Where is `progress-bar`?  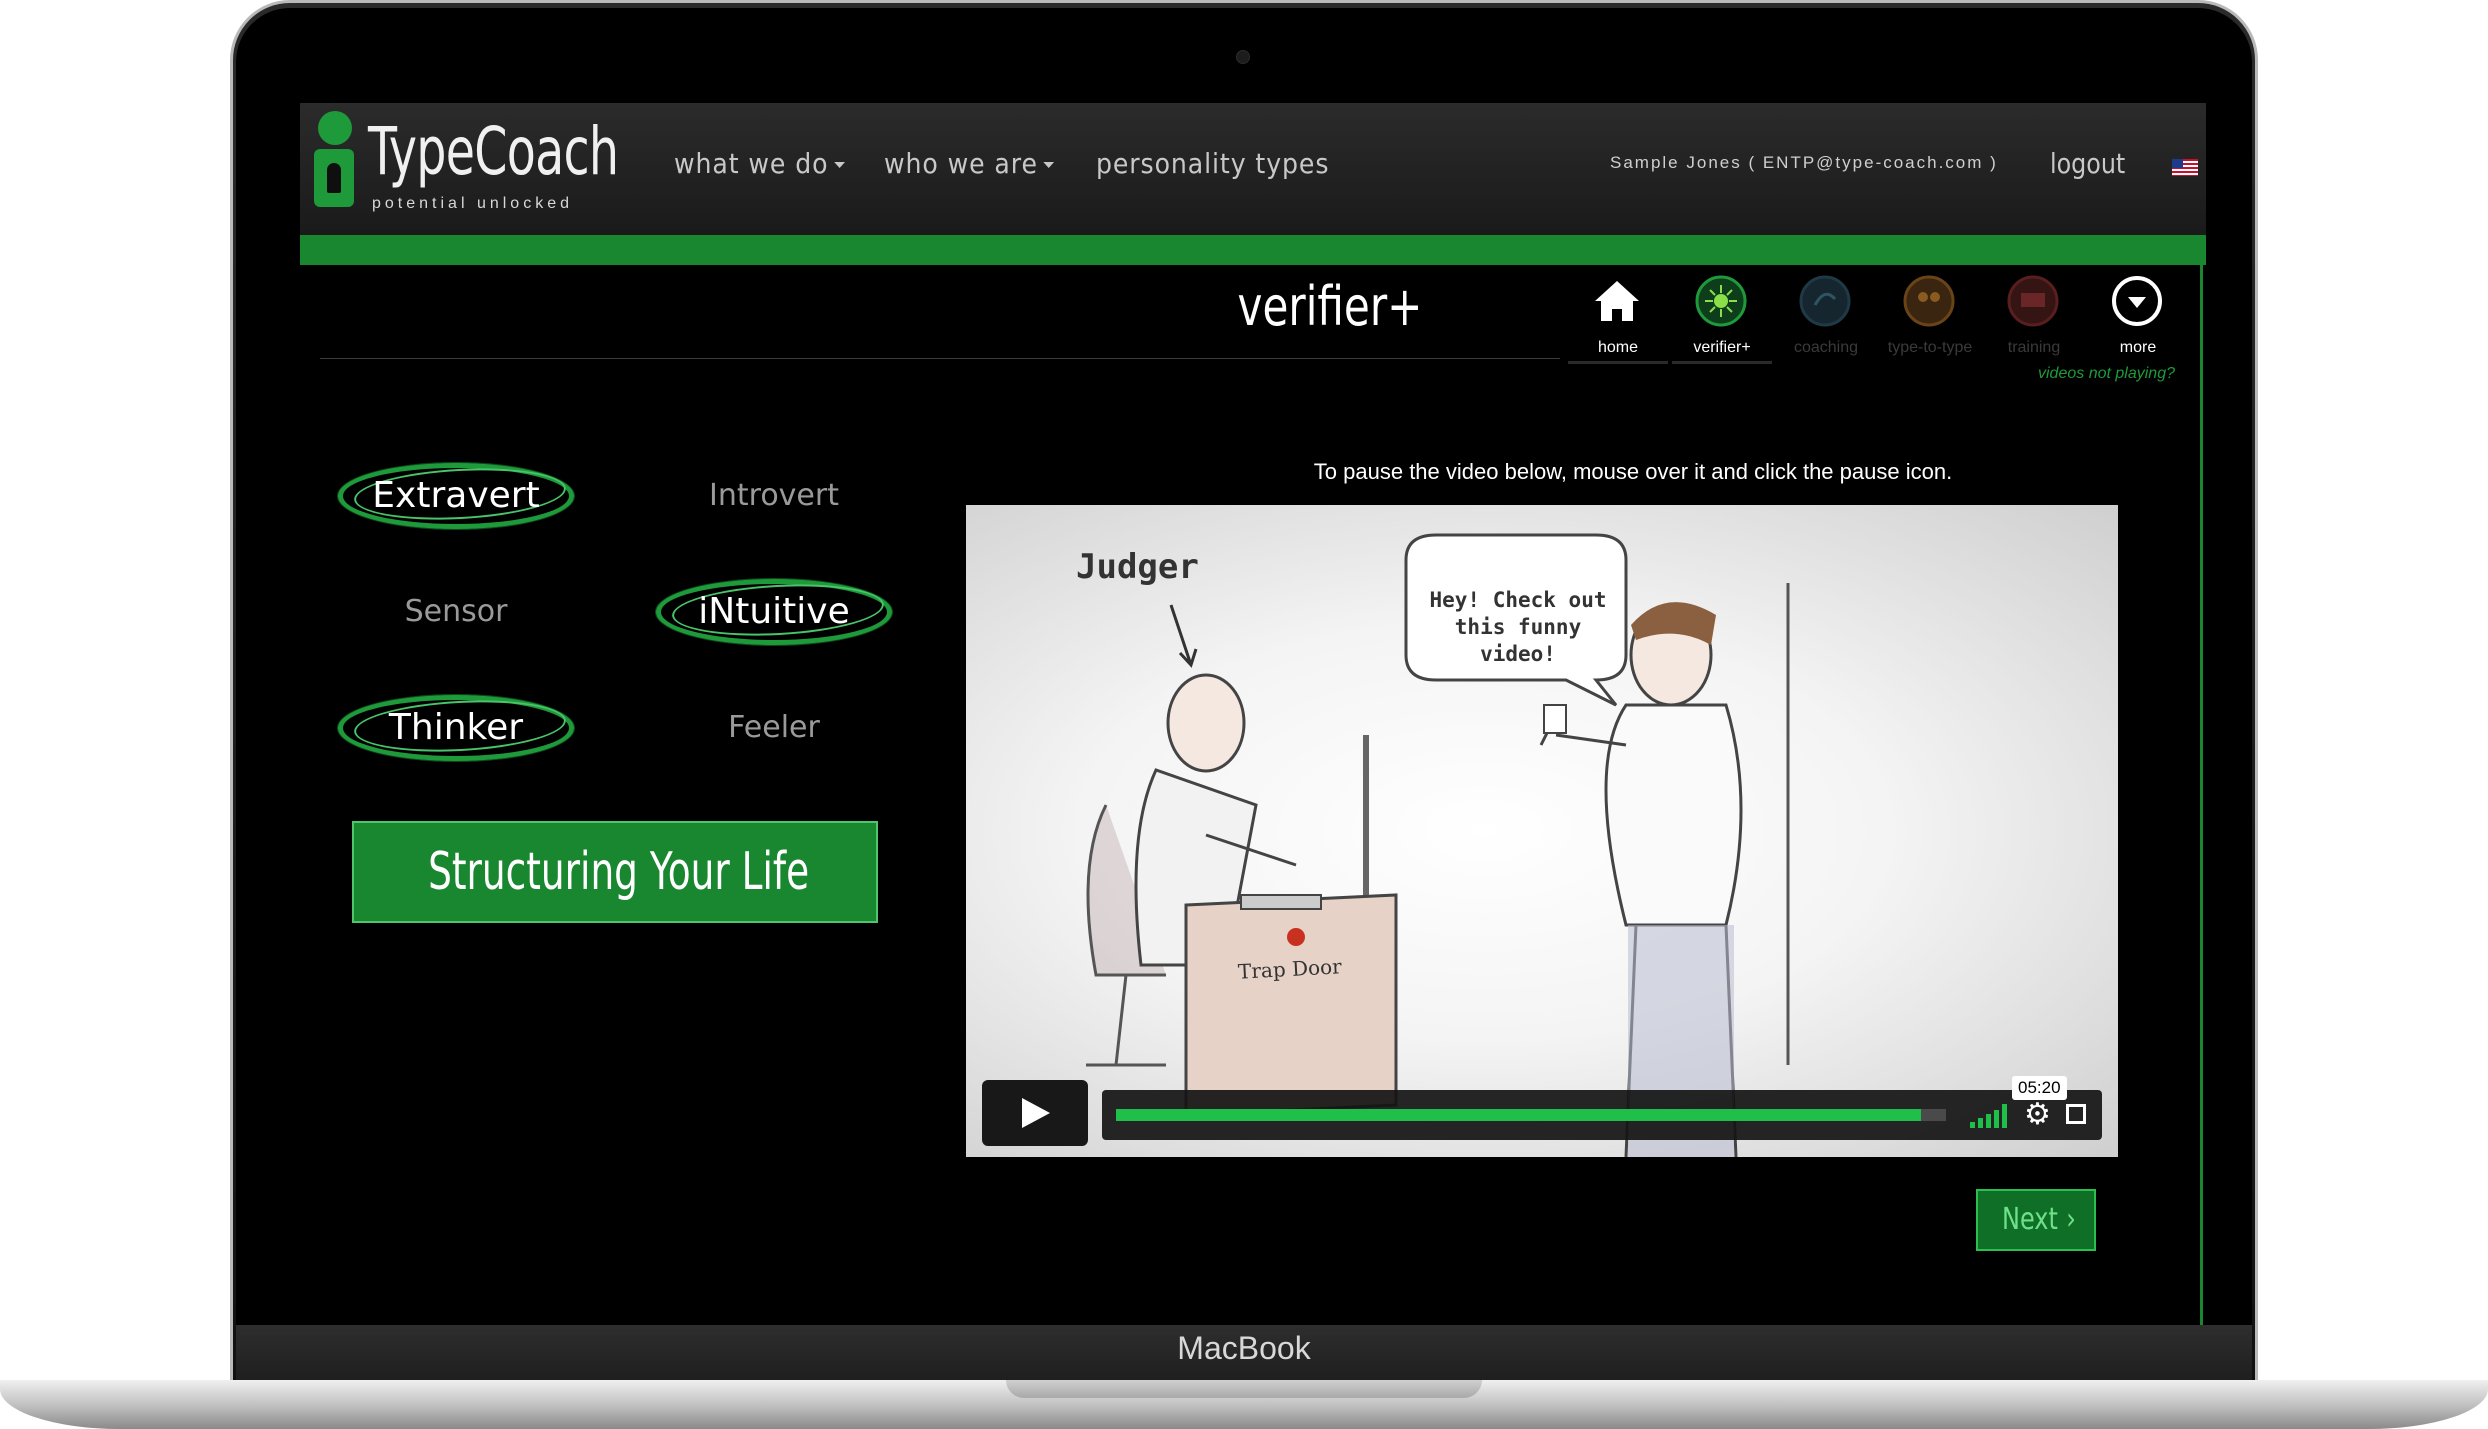
progress-bar is located at coordinates (1531, 1115).